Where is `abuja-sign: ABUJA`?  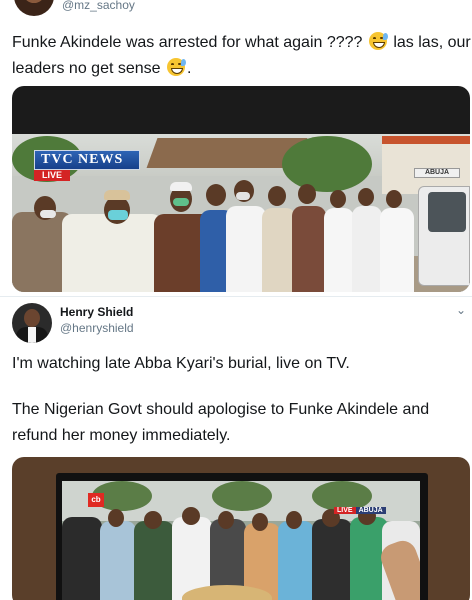 abuja-sign: ABUJA is located at coordinates (437, 173).